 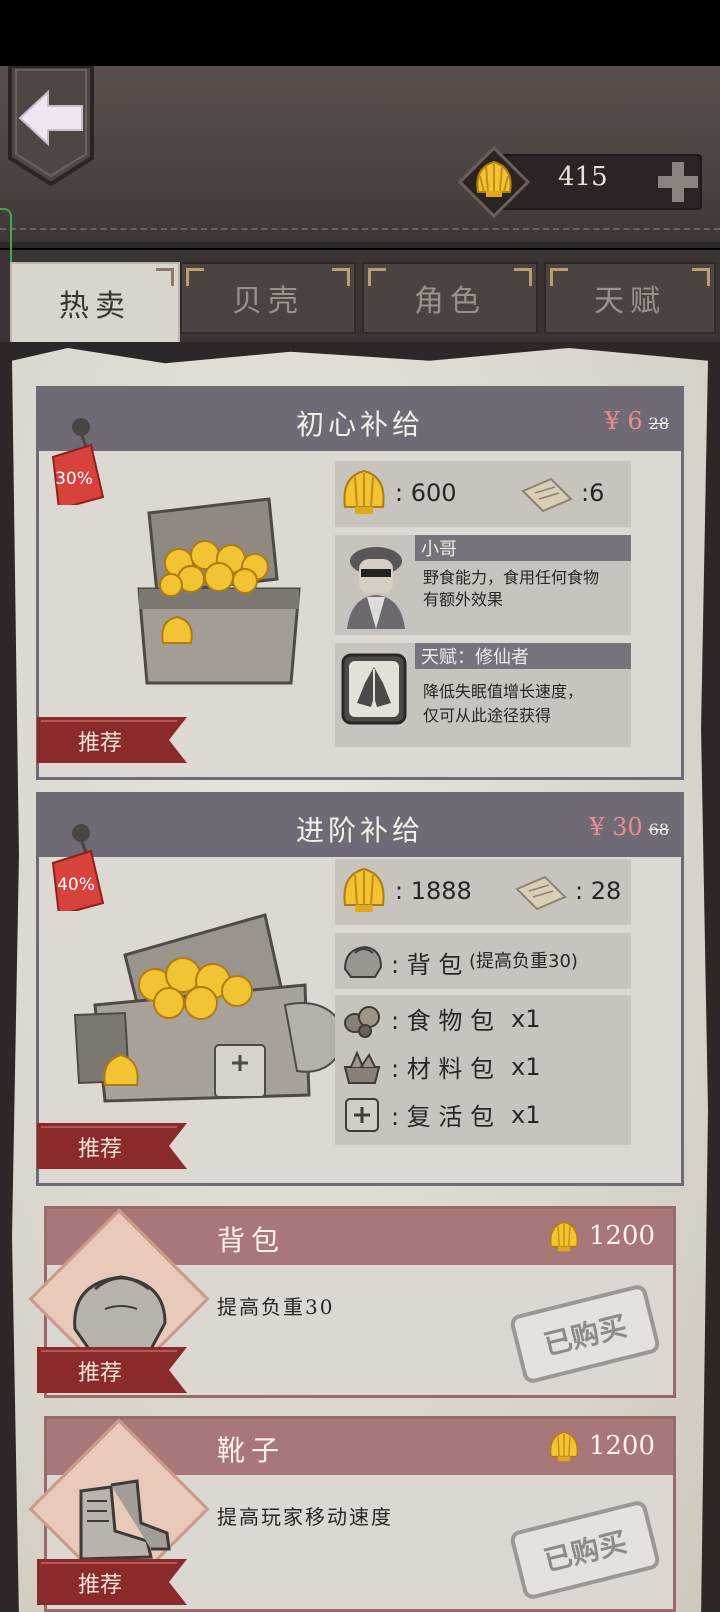 I want to click on character-name: 小哥, so click(x=523, y=548).